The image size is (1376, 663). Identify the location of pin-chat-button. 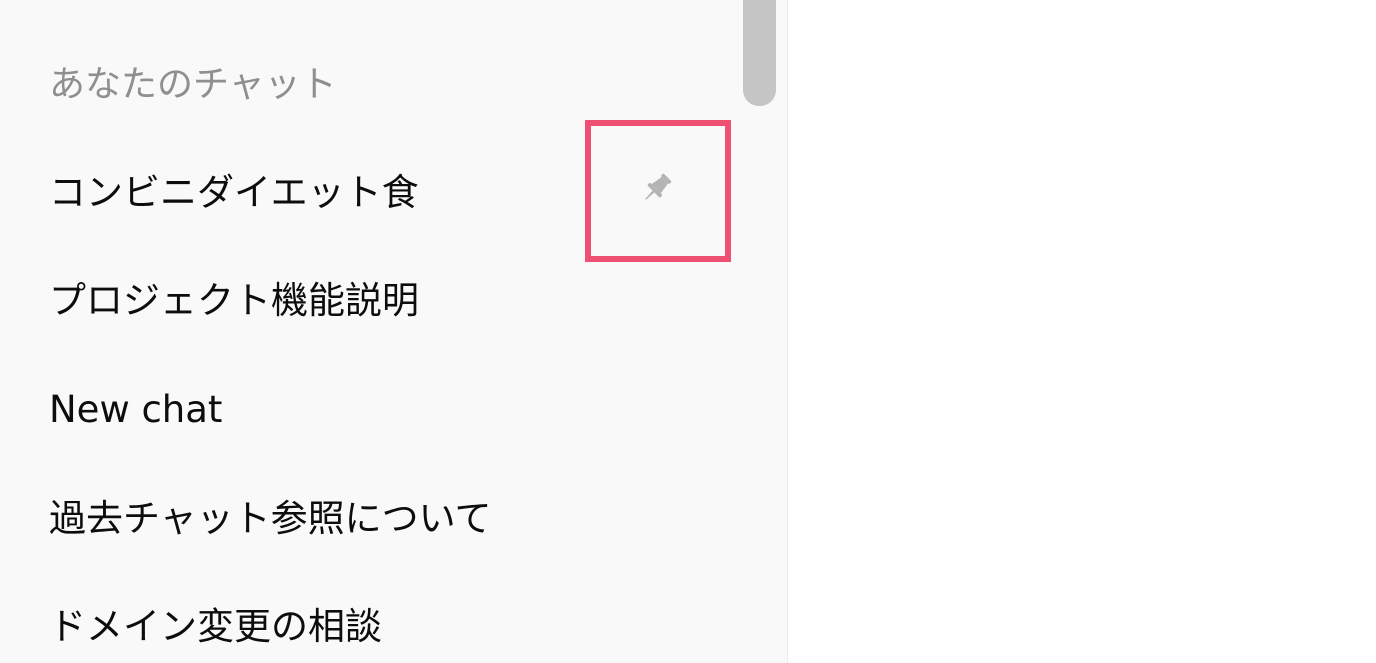
(657, 188).